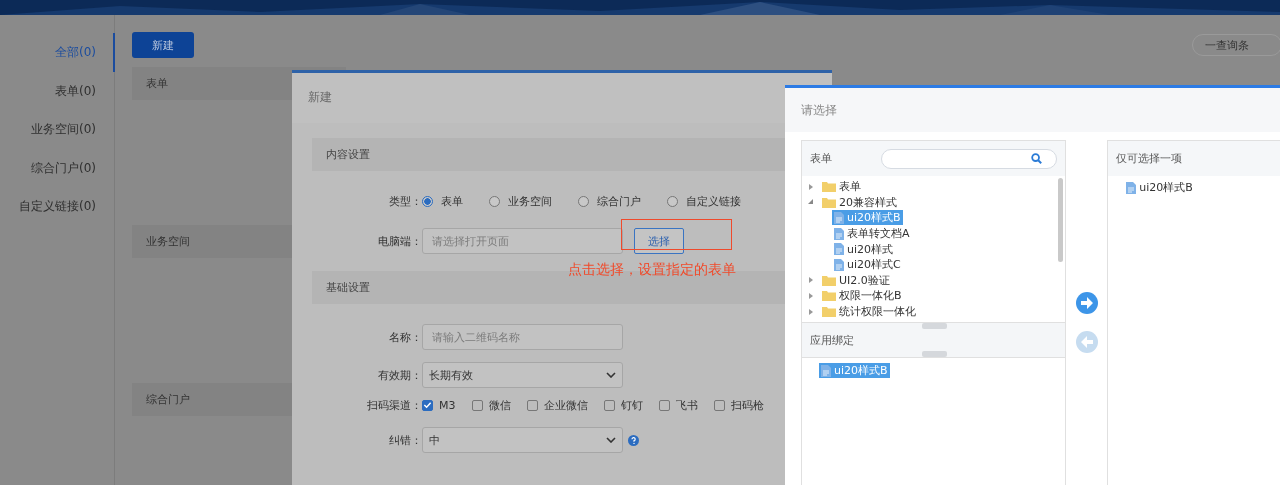 This screenshot has width=1280, height=485. Describe the element at coordinates (491, 405) in the screenshot. I see `checkbox-option: 微信` at that location.